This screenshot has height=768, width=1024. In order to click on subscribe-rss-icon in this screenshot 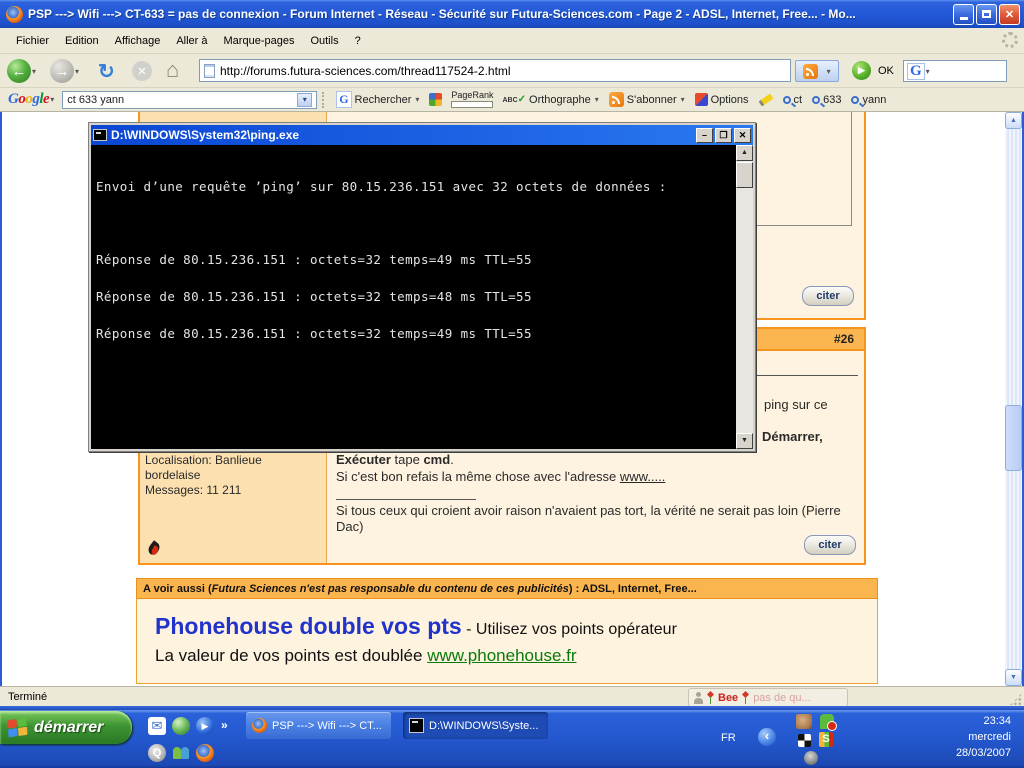, I will do `click(616, 99)`.